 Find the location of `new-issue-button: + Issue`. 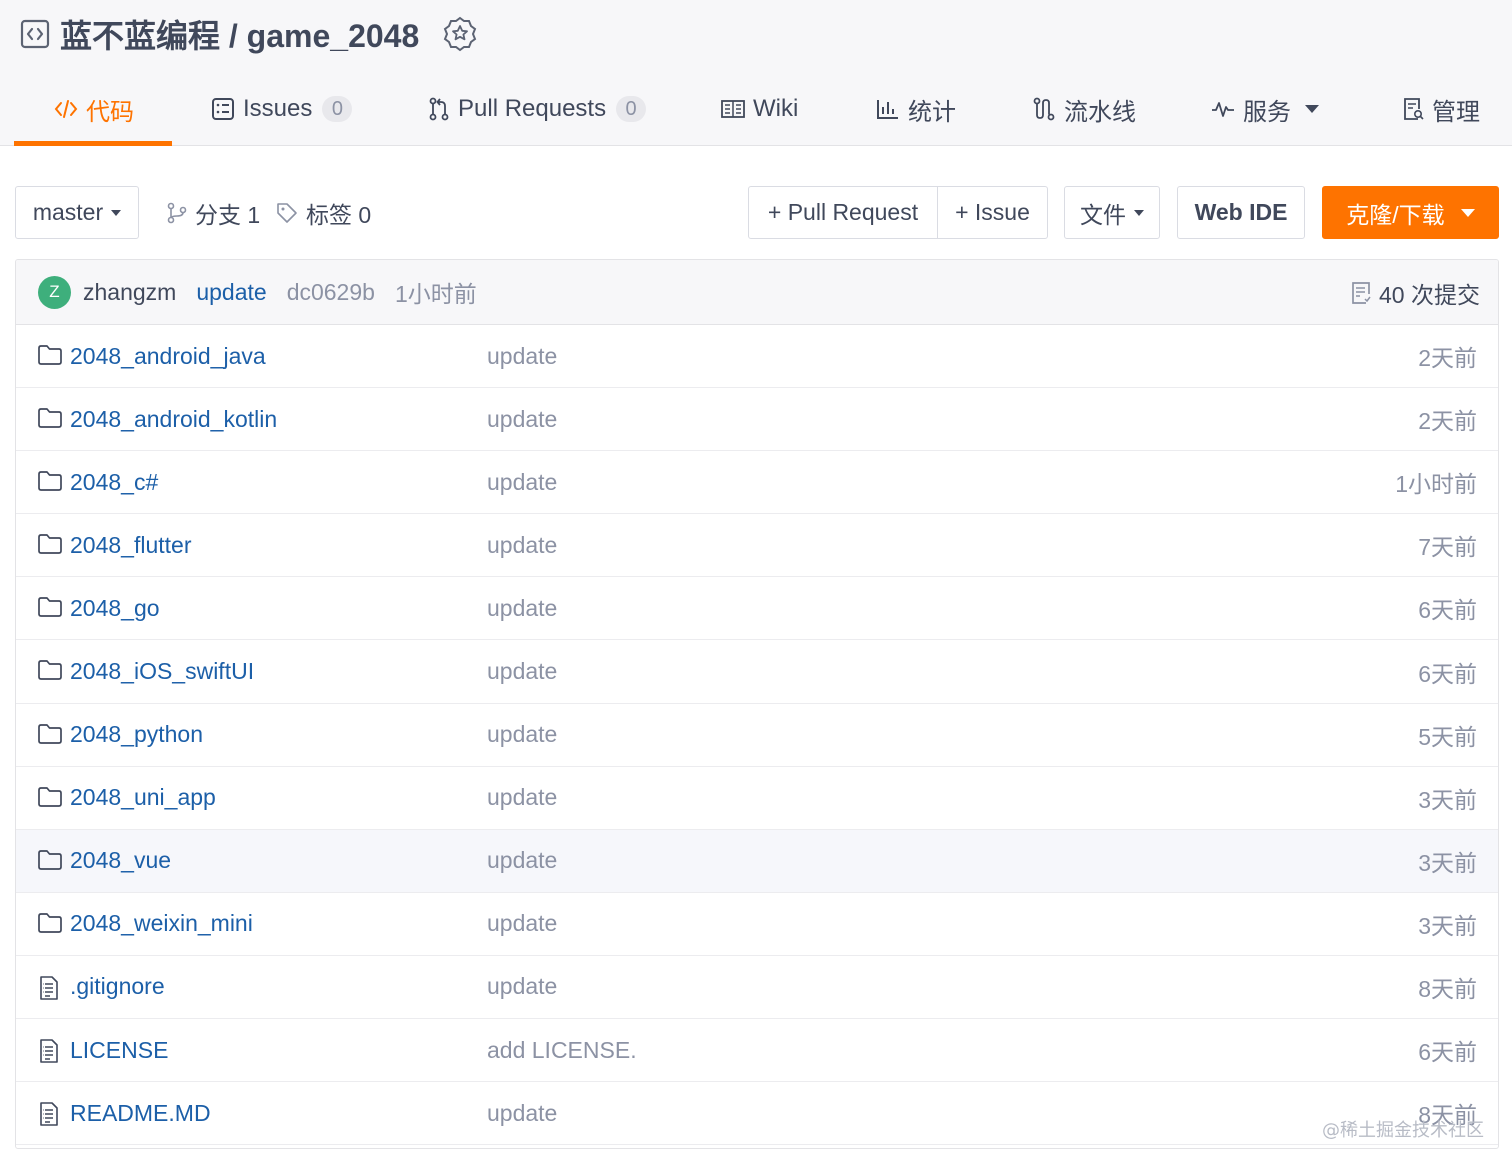

new-issue-button: + Issue is located at coordinates (992, 212).